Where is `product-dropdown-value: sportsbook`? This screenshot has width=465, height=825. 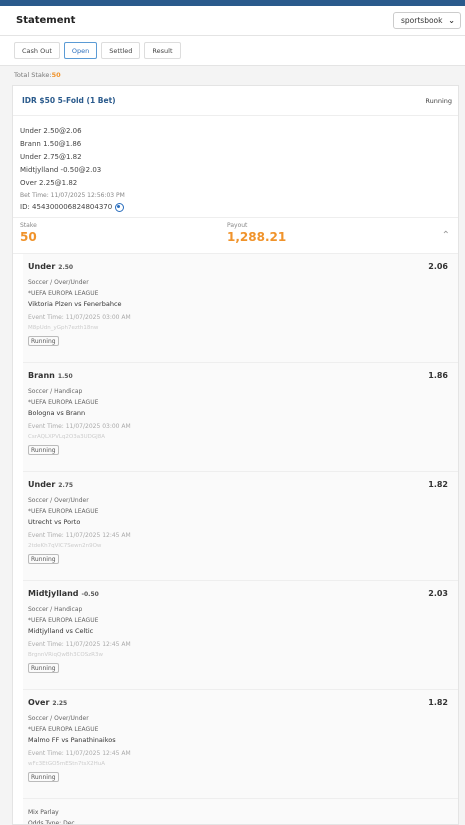
product-dropdown-value: sportsbook is located at coordinates (422, 20).